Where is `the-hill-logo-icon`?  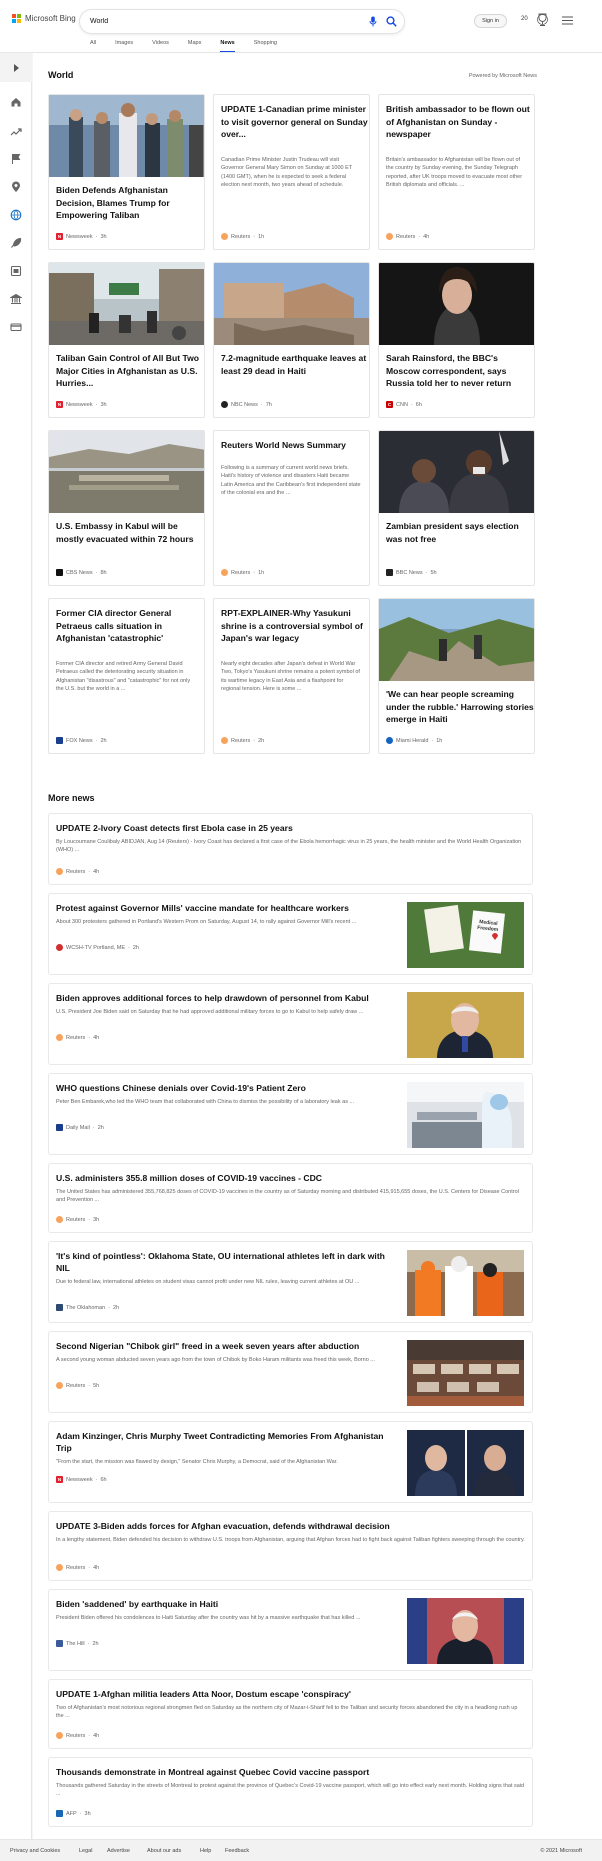 the-hill-logo-icon is located at coordinates (59, 1643).